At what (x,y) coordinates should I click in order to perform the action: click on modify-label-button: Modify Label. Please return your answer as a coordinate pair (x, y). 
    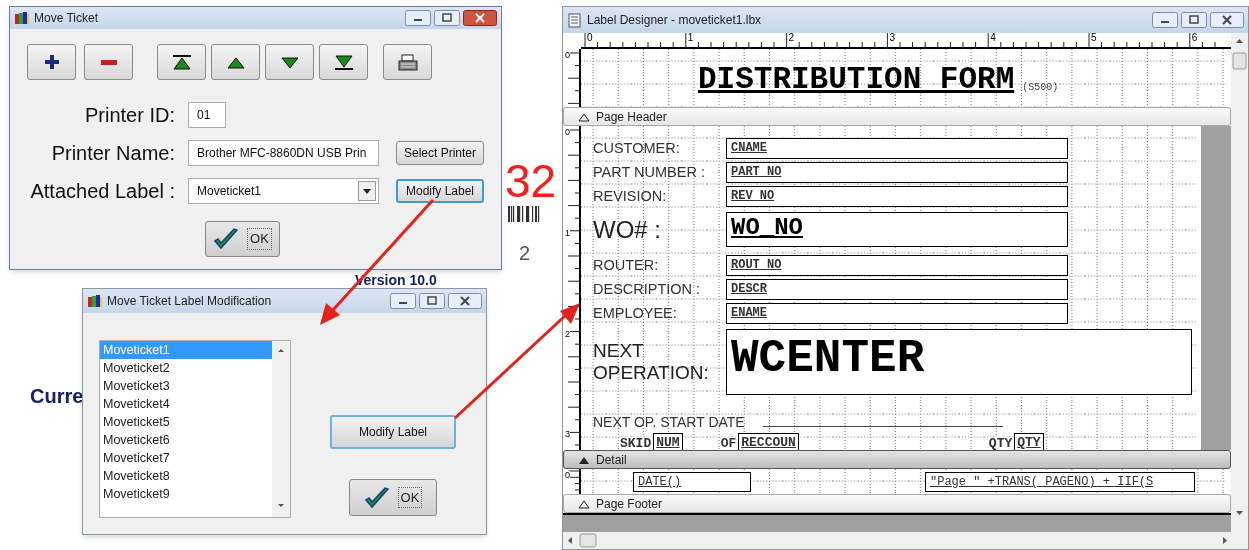
    Looking at the image, I should click on (393, 432).